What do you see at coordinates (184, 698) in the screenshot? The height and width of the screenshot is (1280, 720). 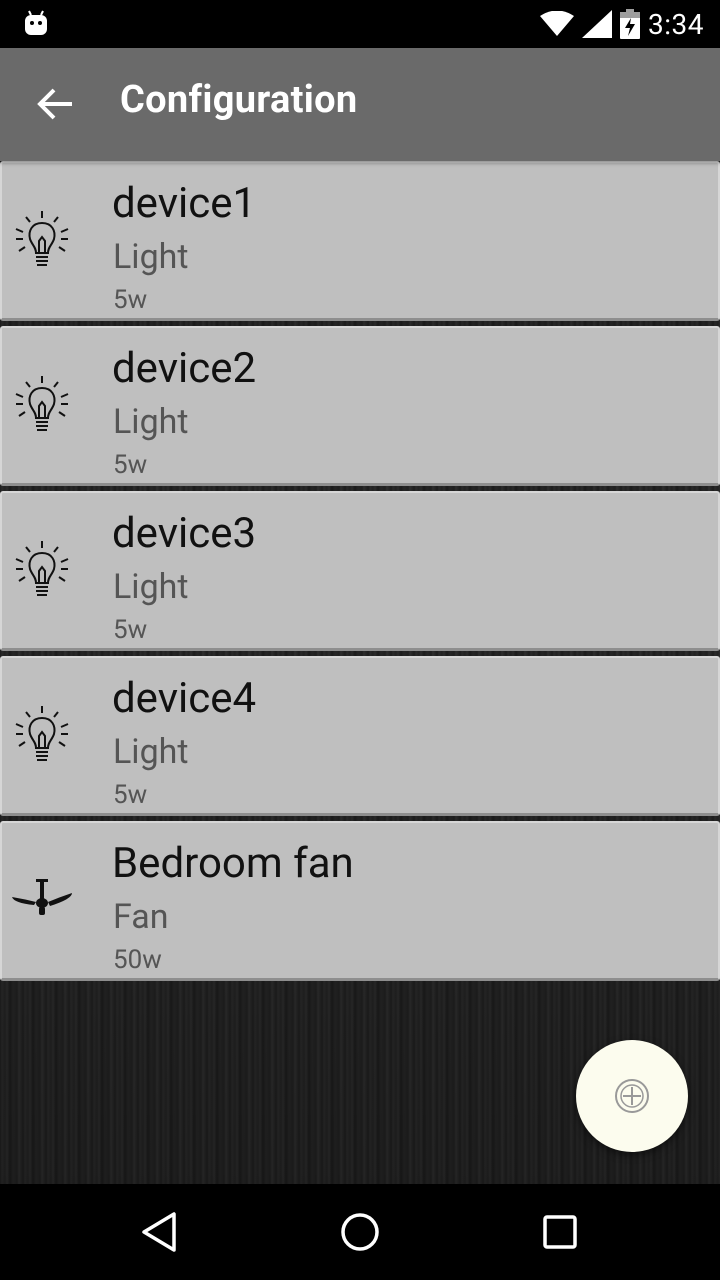 I see `device-name: device4` at bounding box center [184, 698].